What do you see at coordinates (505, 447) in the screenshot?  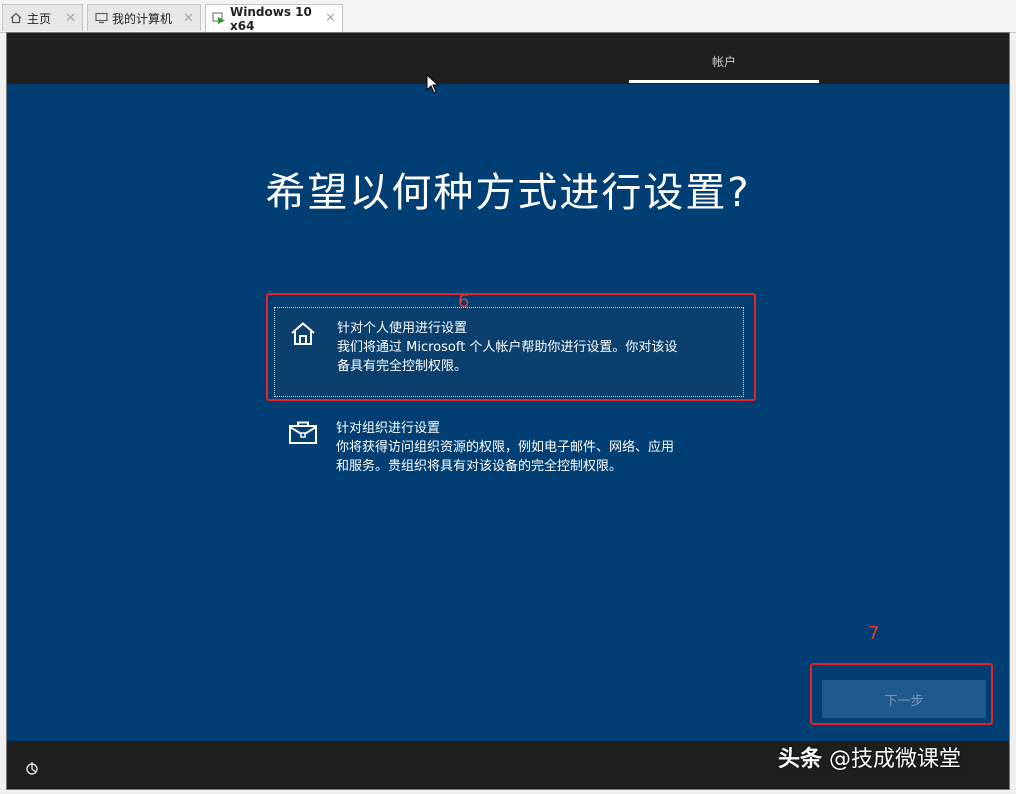 I see `option-description: 你将获得访问组织资源的权限，例如电子邮件、网络、应用` at bounding box center [505, 447].